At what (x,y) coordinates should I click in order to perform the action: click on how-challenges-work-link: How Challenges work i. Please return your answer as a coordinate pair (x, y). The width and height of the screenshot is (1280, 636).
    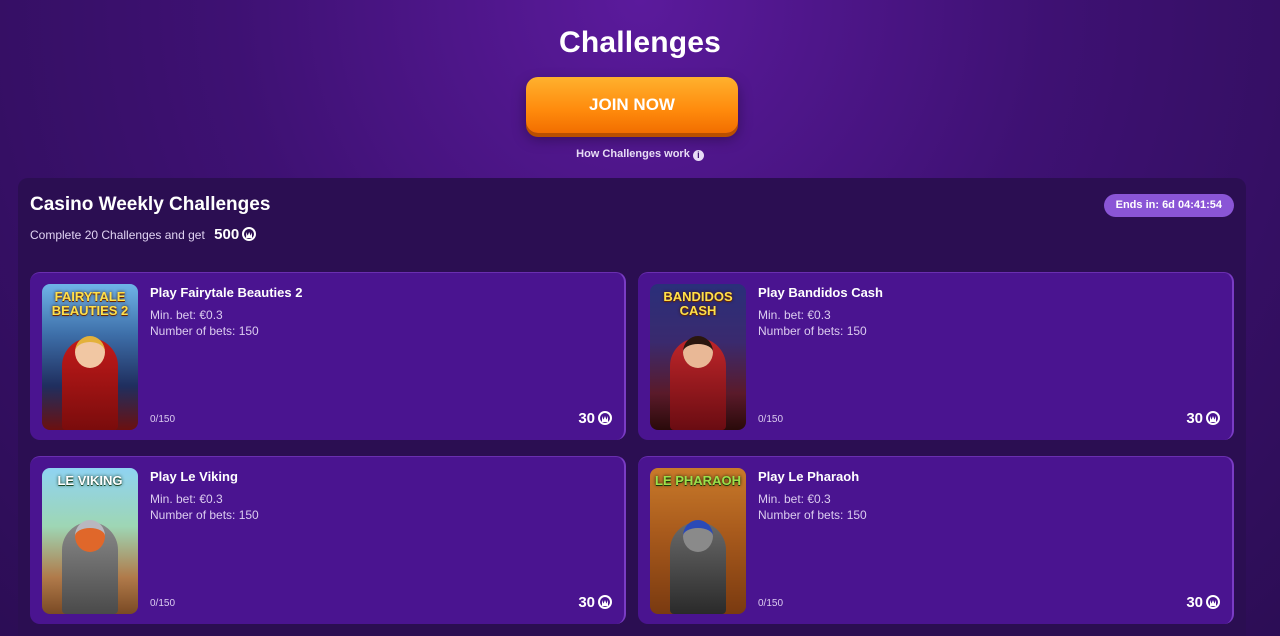
    Looking at the image, I should click on (640, 154).